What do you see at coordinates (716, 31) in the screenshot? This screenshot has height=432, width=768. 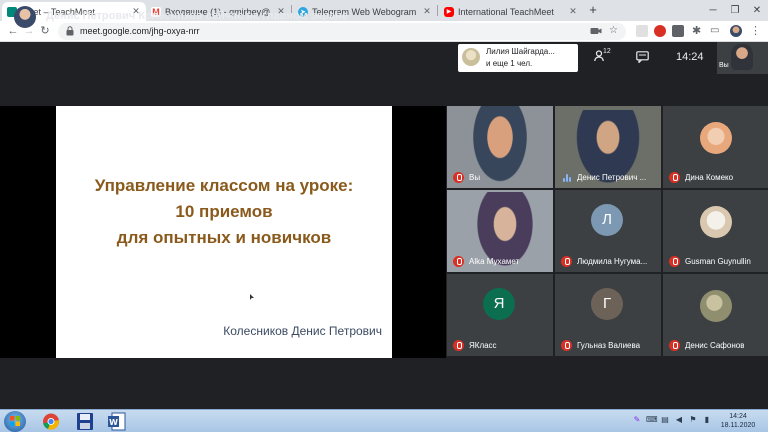 I see `cast-icon: ▭` at bounding box center [716, 31].